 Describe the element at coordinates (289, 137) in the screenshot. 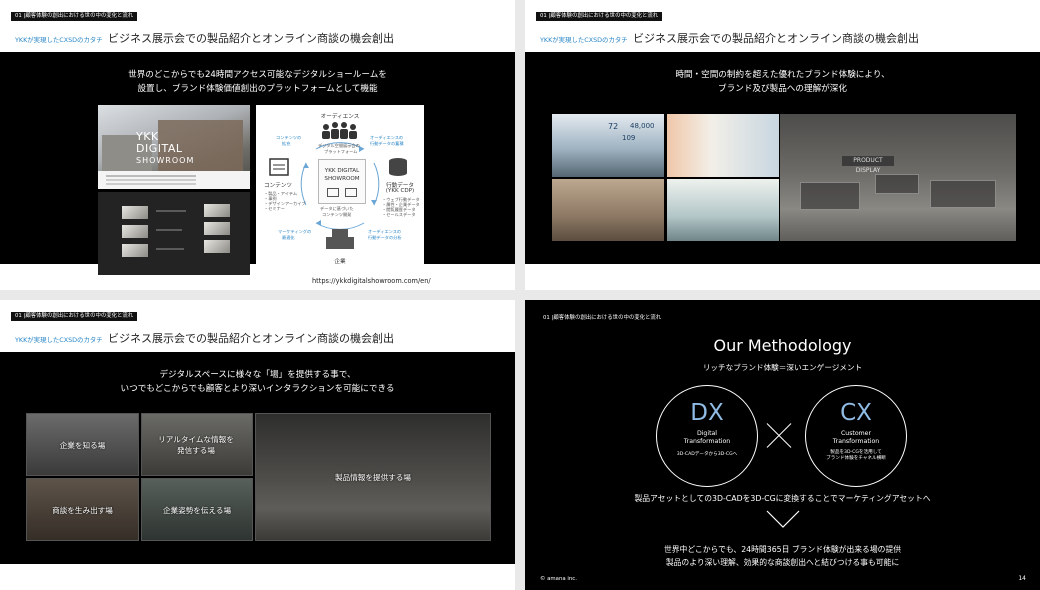

I see `label-top-left-1: コンテンツの` at that location.